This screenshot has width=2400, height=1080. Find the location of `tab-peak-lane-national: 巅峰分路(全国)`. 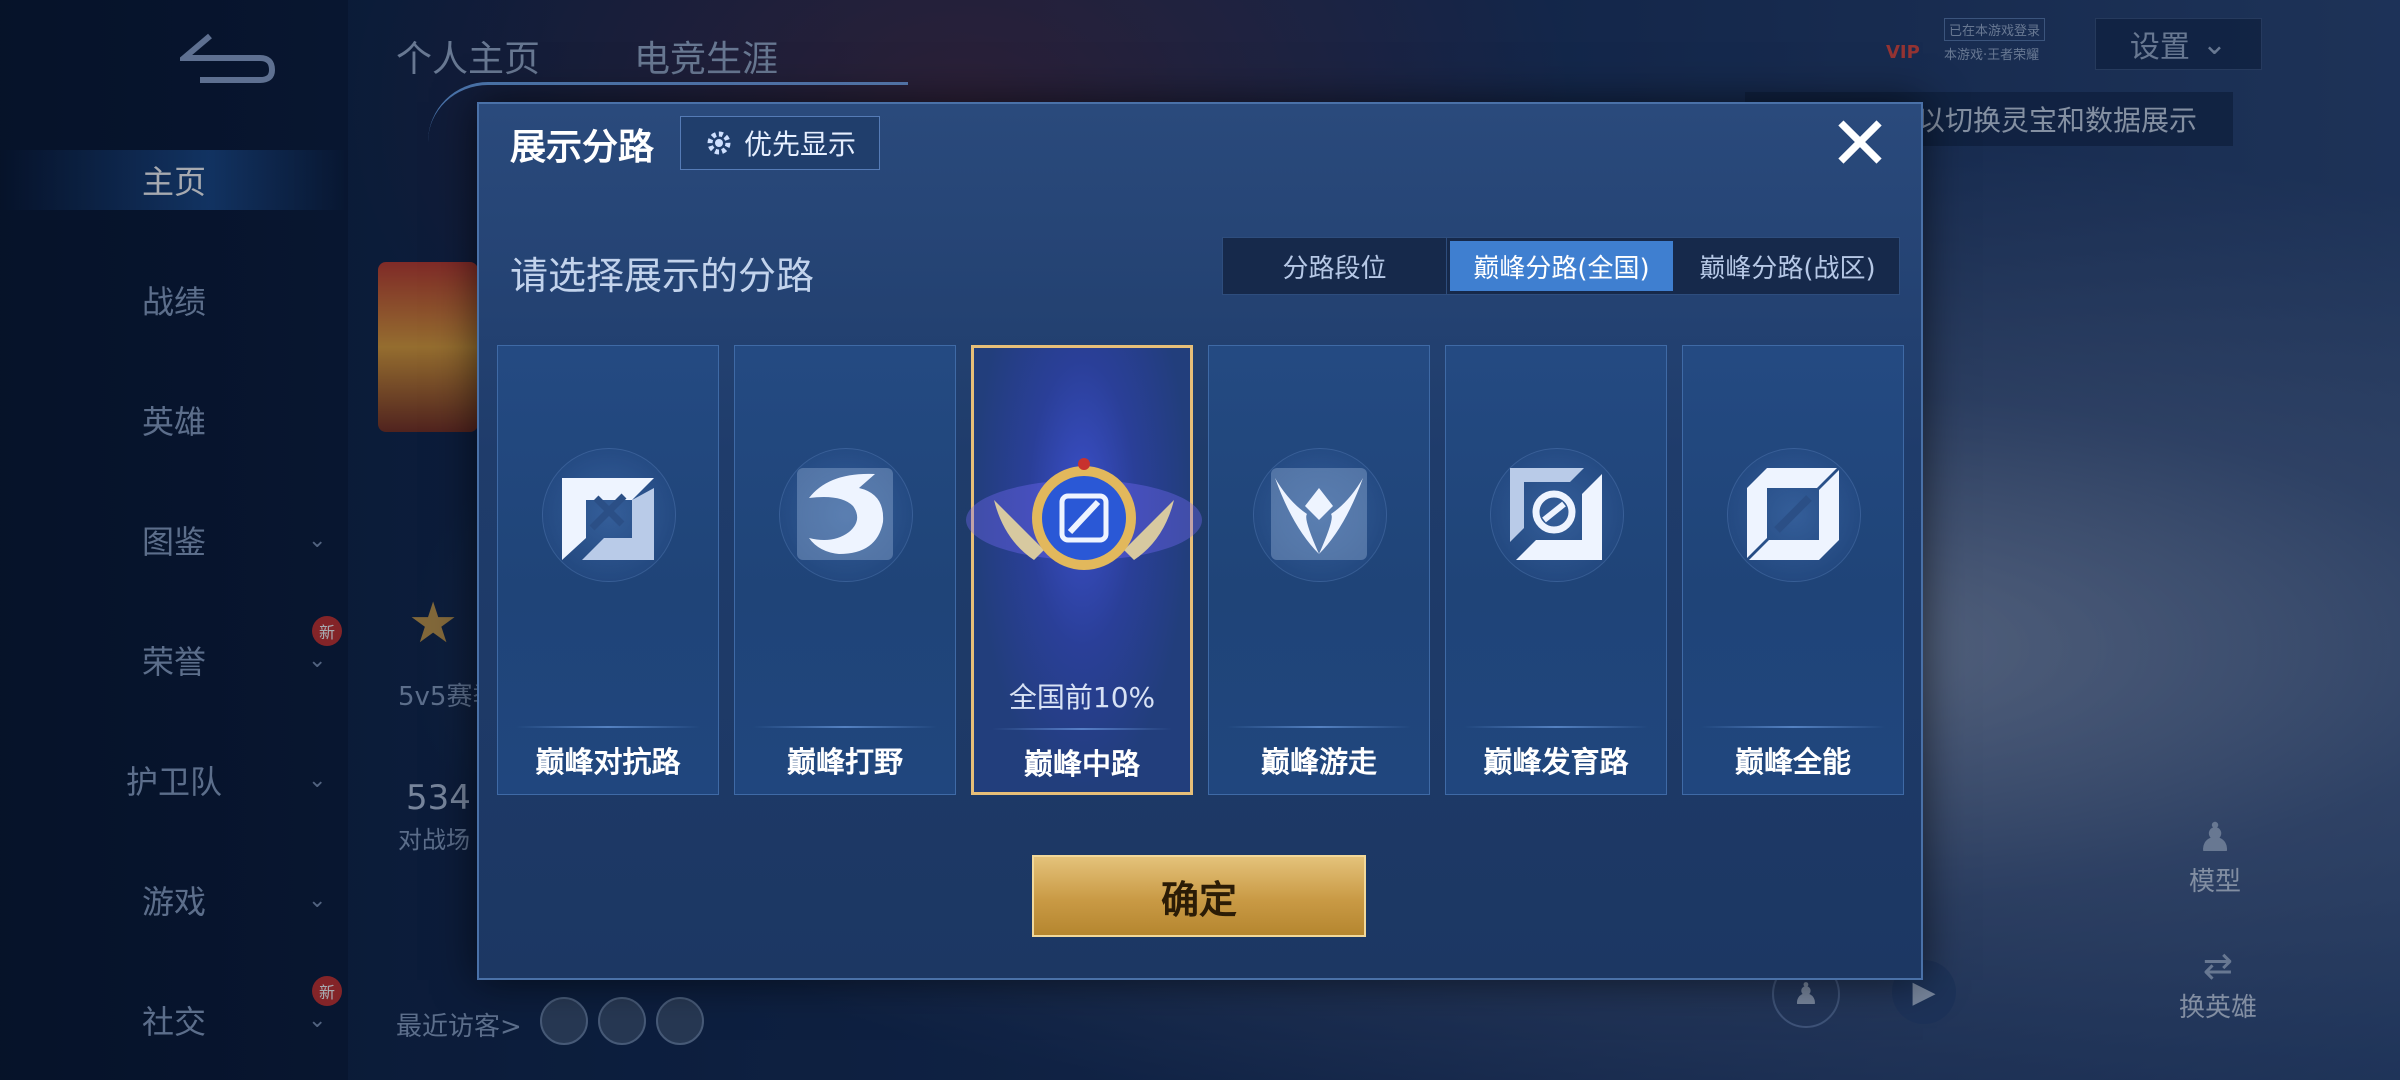

tab-peak-lane-national: 巅峰分路(全国) is located at coordinates (1561, 266).